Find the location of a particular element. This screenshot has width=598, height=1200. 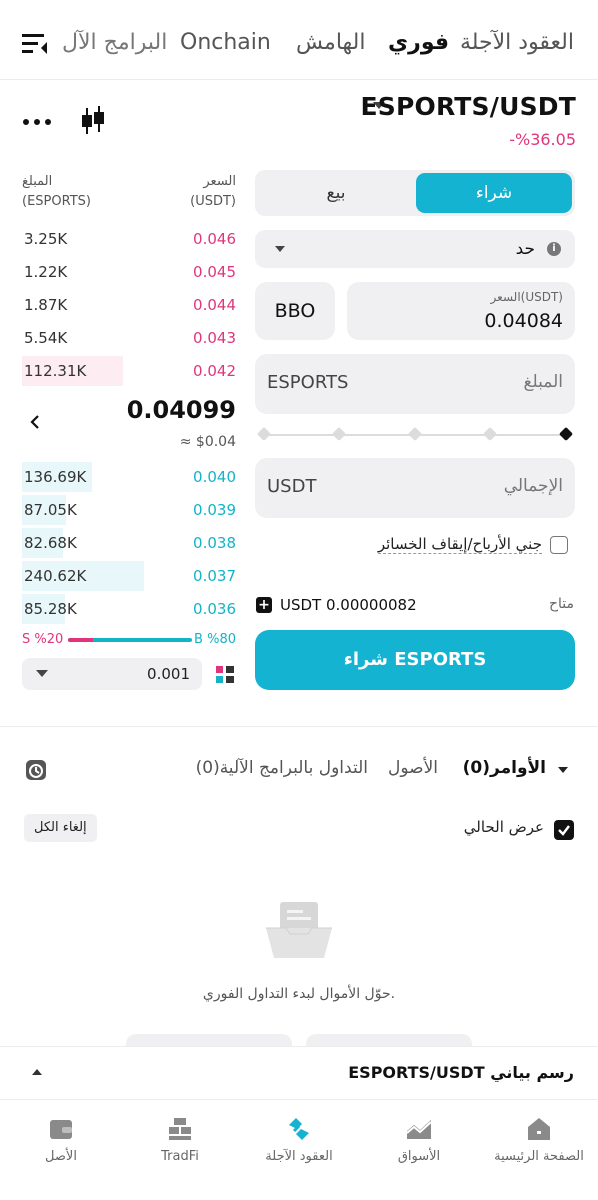

collapse-arrow-icon is located at coordinates (35, 424).